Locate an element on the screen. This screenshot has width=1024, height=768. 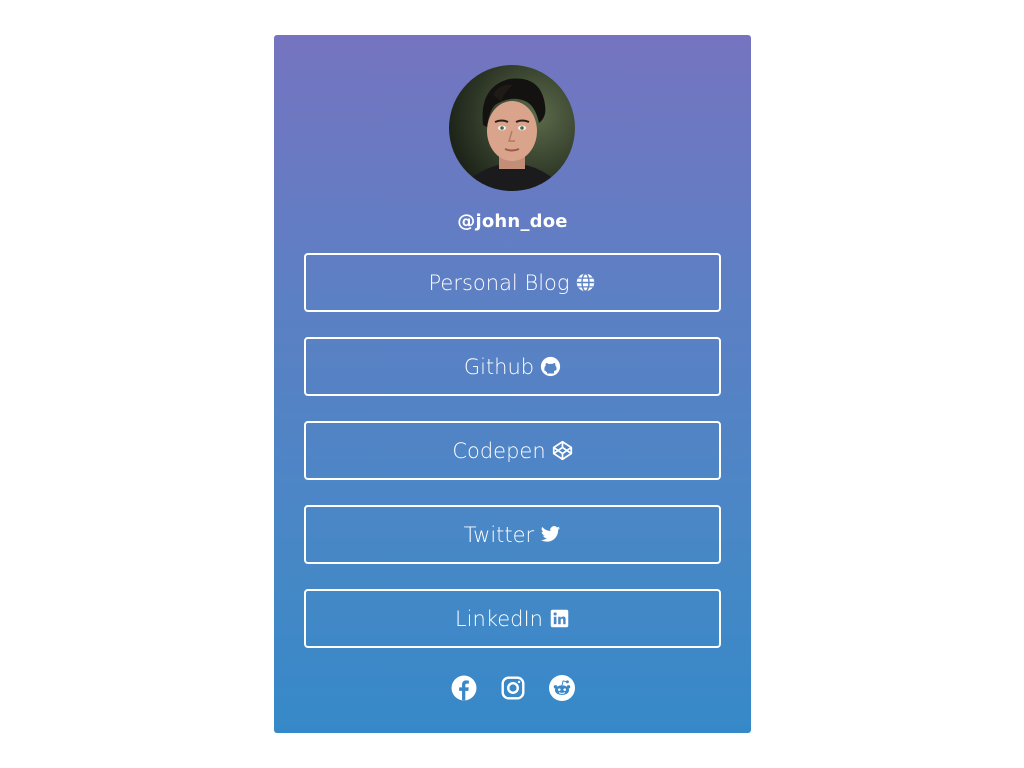
twitter-label: Twitter is located at coordinates (499, 534).